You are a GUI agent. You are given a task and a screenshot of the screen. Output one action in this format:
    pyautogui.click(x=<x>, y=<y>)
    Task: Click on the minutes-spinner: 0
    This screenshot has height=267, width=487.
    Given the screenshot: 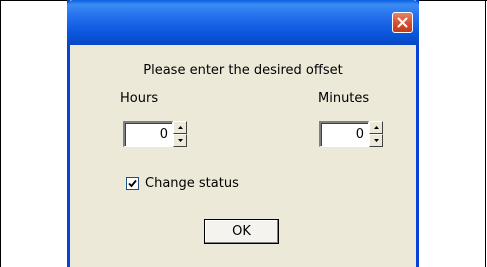 What is the action you would take?
    pyautogui.click(x=351, y=134)
    